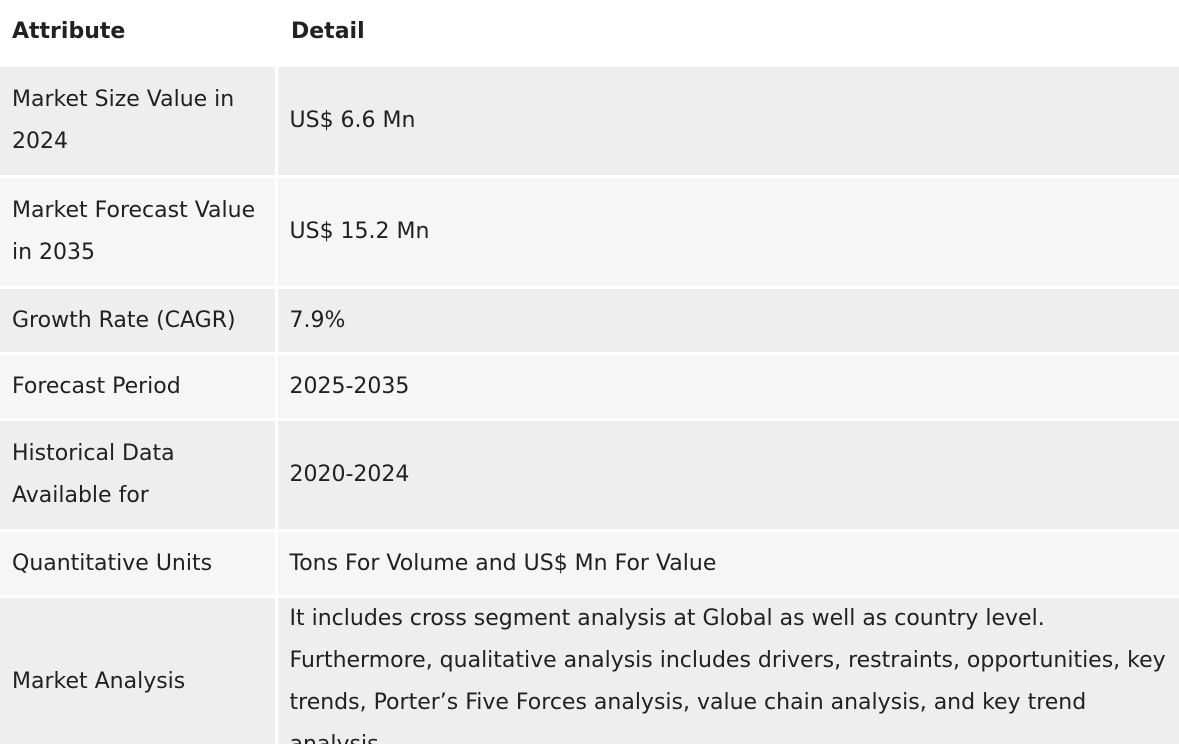 This screenshot has width=1179, height=744. Describe the element at coordinates (139, 231) in the screenshot. I see `attribute-cell: Market Forecast Value in 2035` at that location.